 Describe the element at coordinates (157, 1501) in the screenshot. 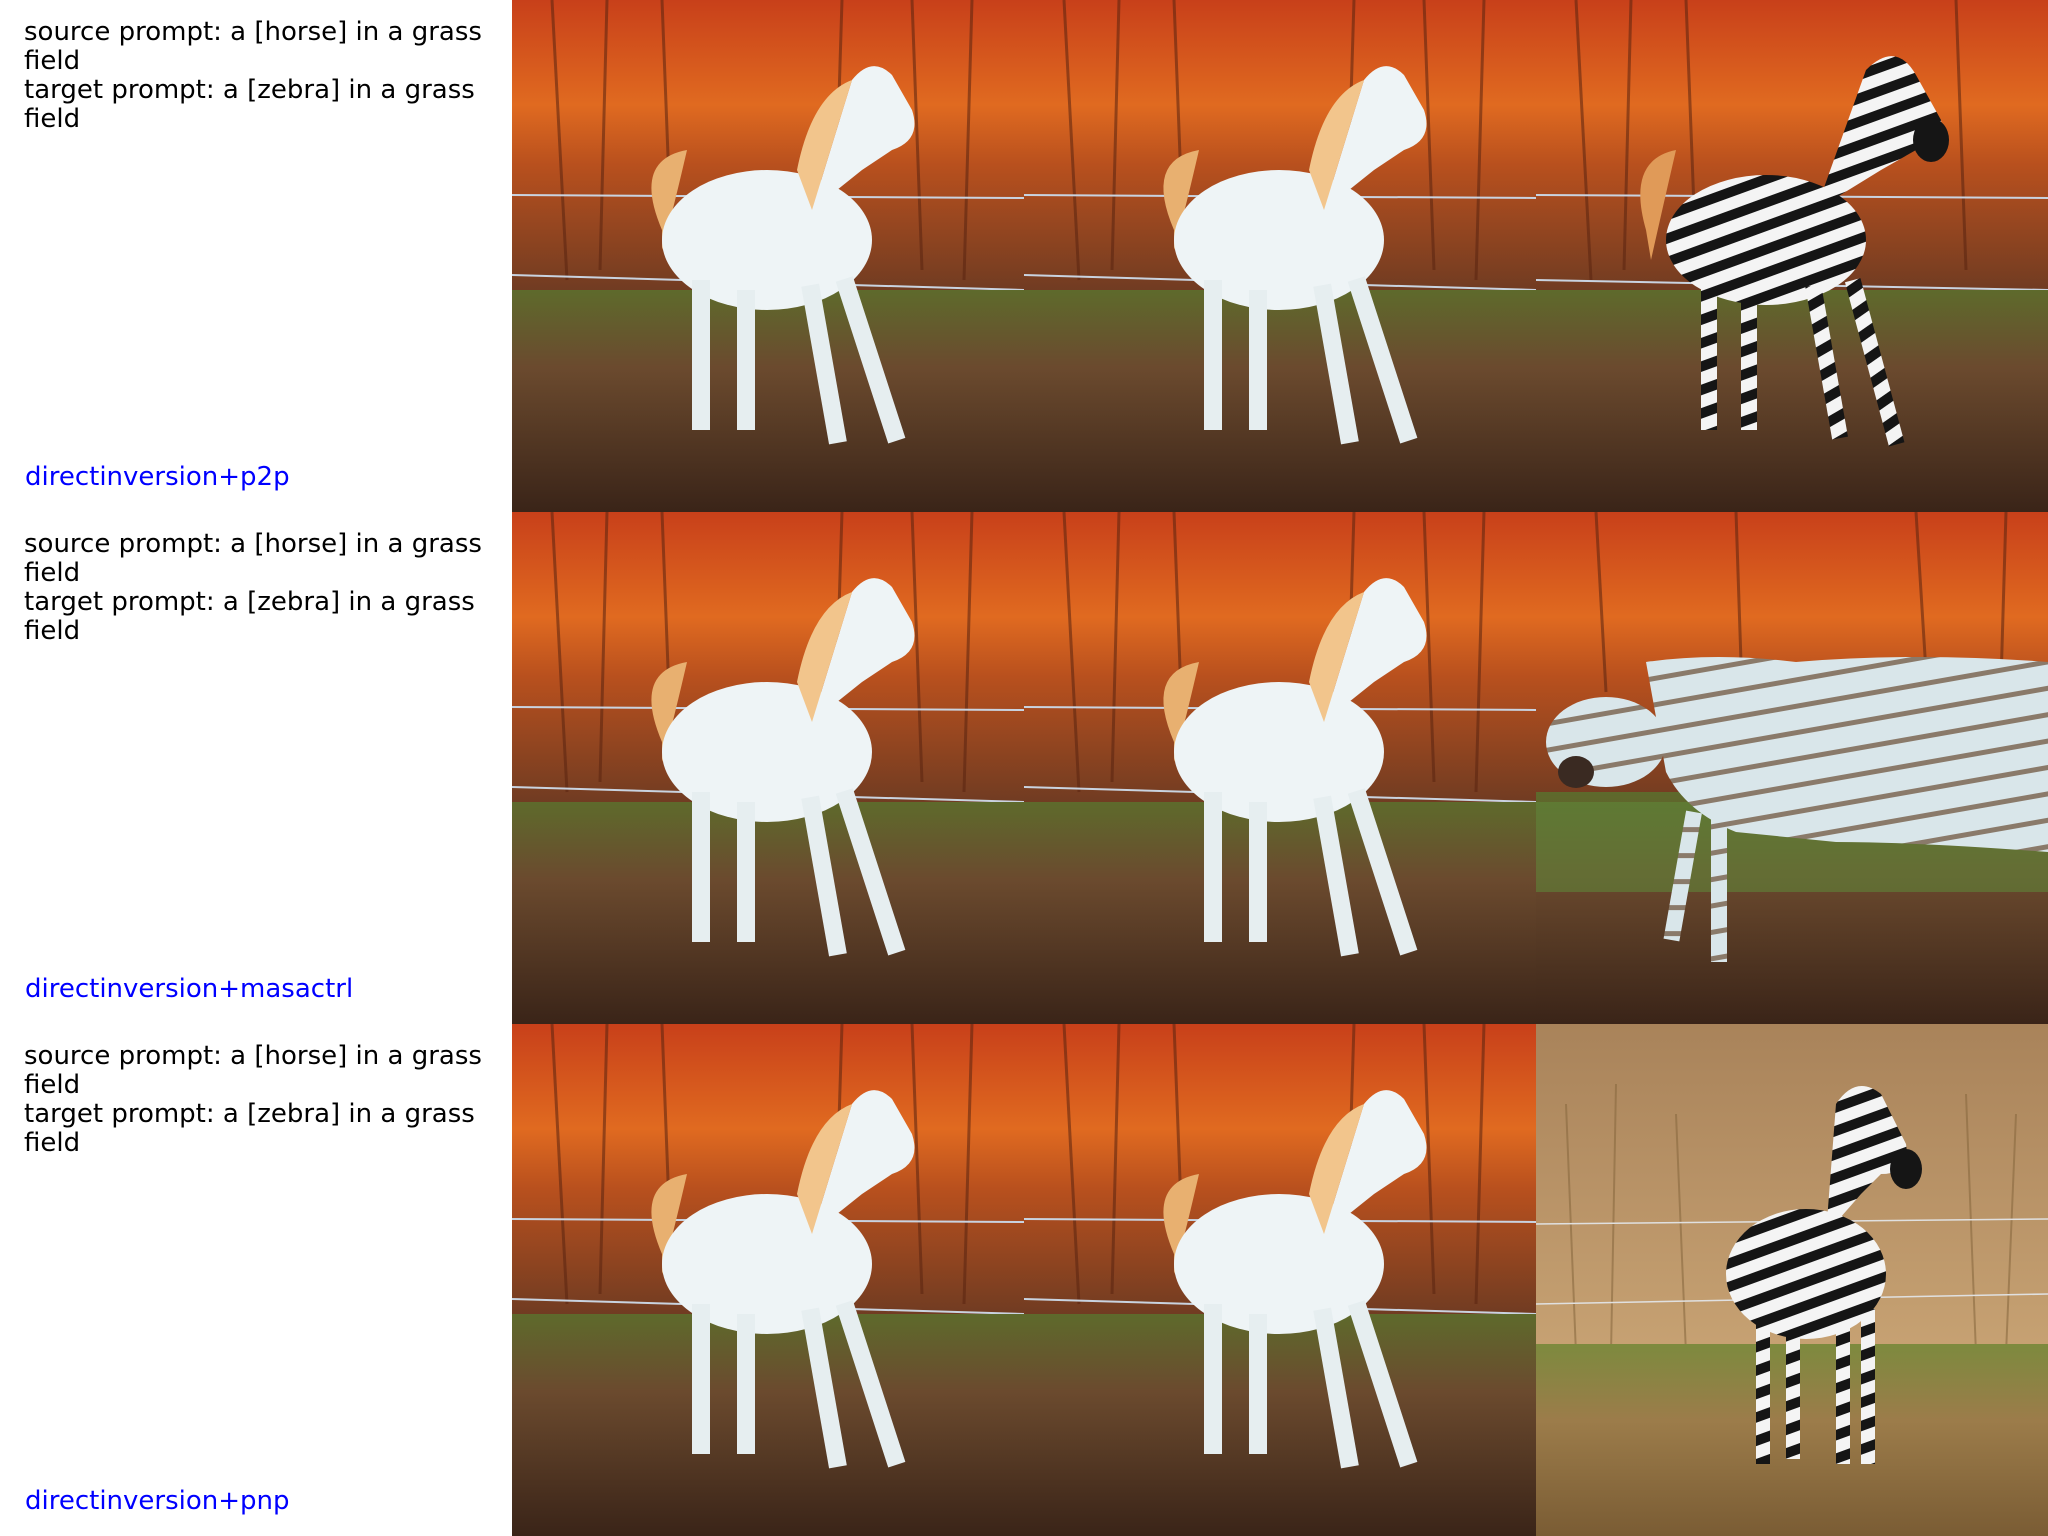

I see `method-label: directinversion+pnp` at that location.